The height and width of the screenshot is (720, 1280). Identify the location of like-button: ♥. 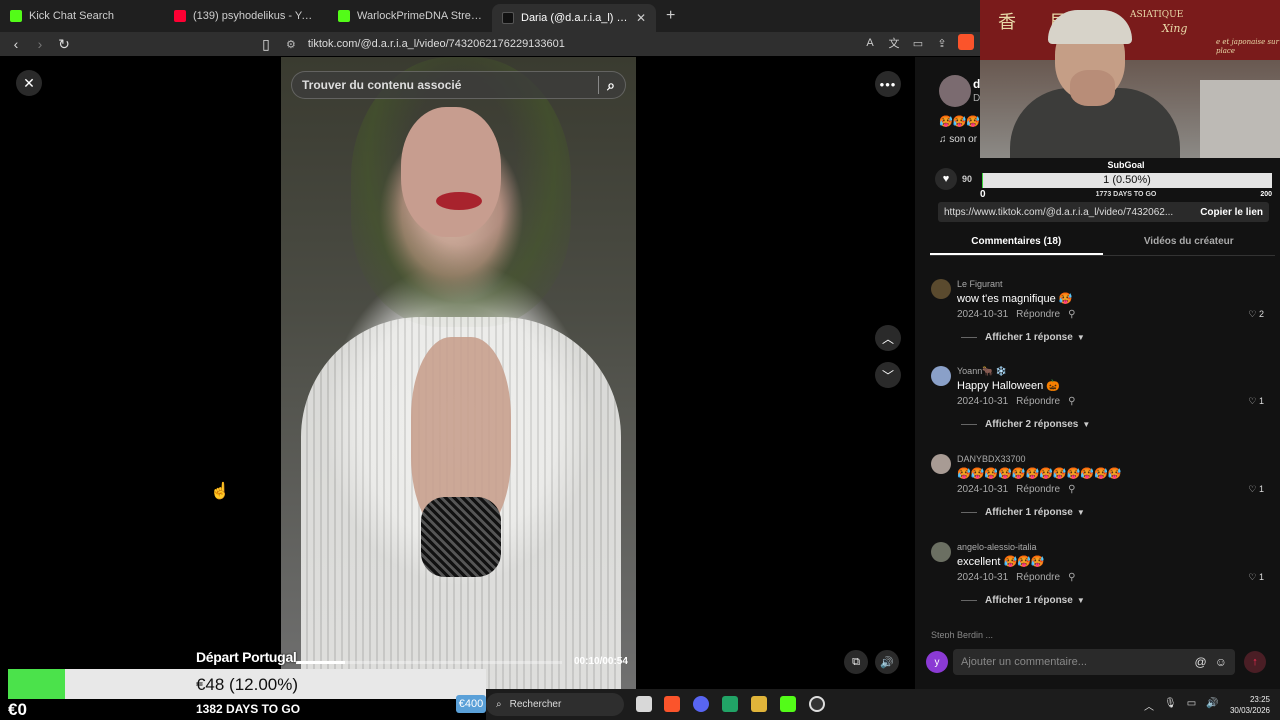
(946, 179).